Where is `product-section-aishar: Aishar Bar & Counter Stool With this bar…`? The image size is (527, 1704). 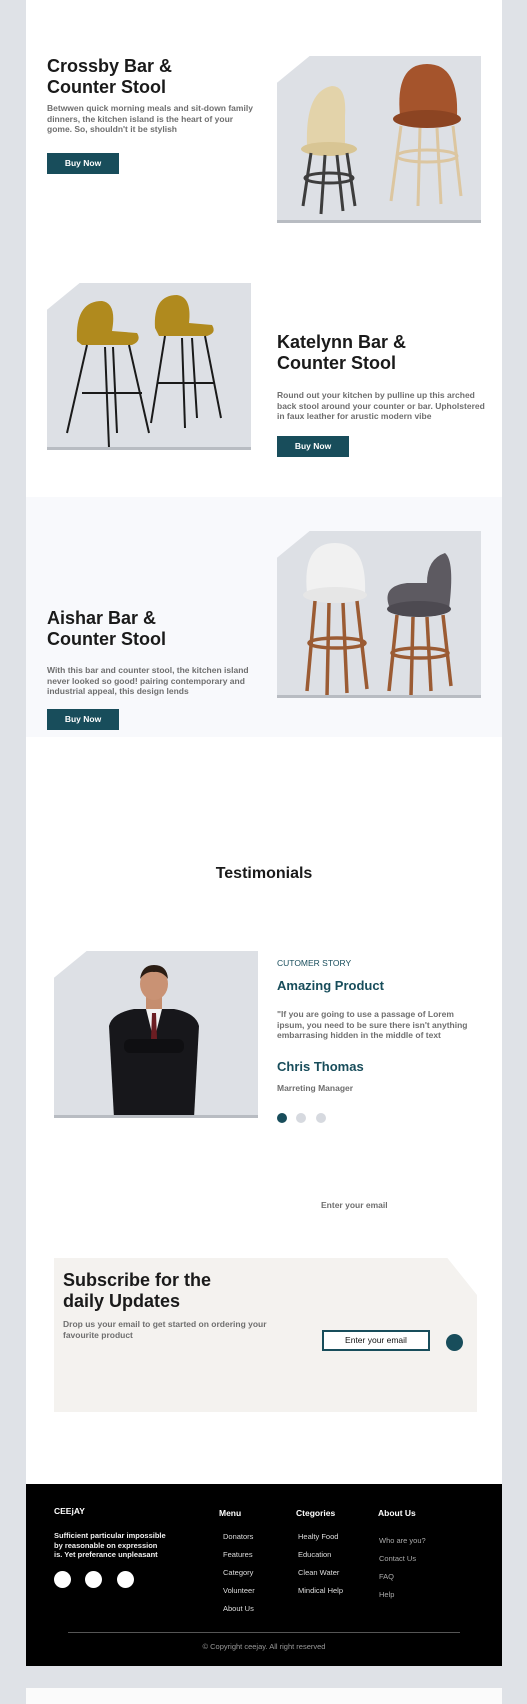
product-section-aishar: Aishar Bar & Counter Stool With this bar… is located at coordinates (264, 617).